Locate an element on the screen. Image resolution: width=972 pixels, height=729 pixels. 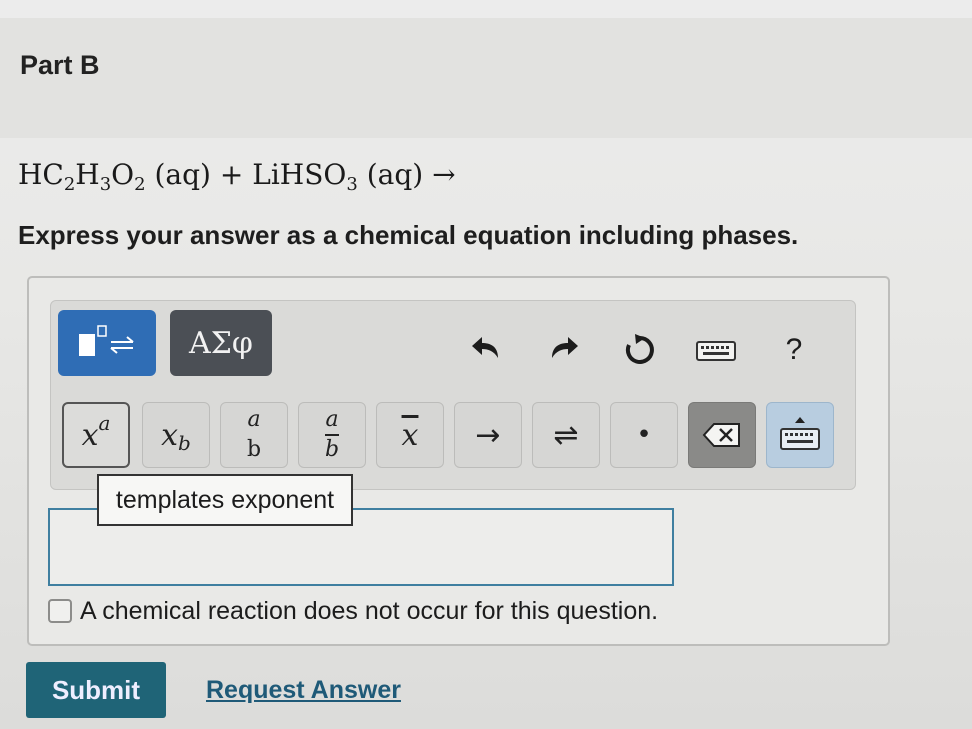
fraction-glyph: a b is located at coordinates (254, 435).